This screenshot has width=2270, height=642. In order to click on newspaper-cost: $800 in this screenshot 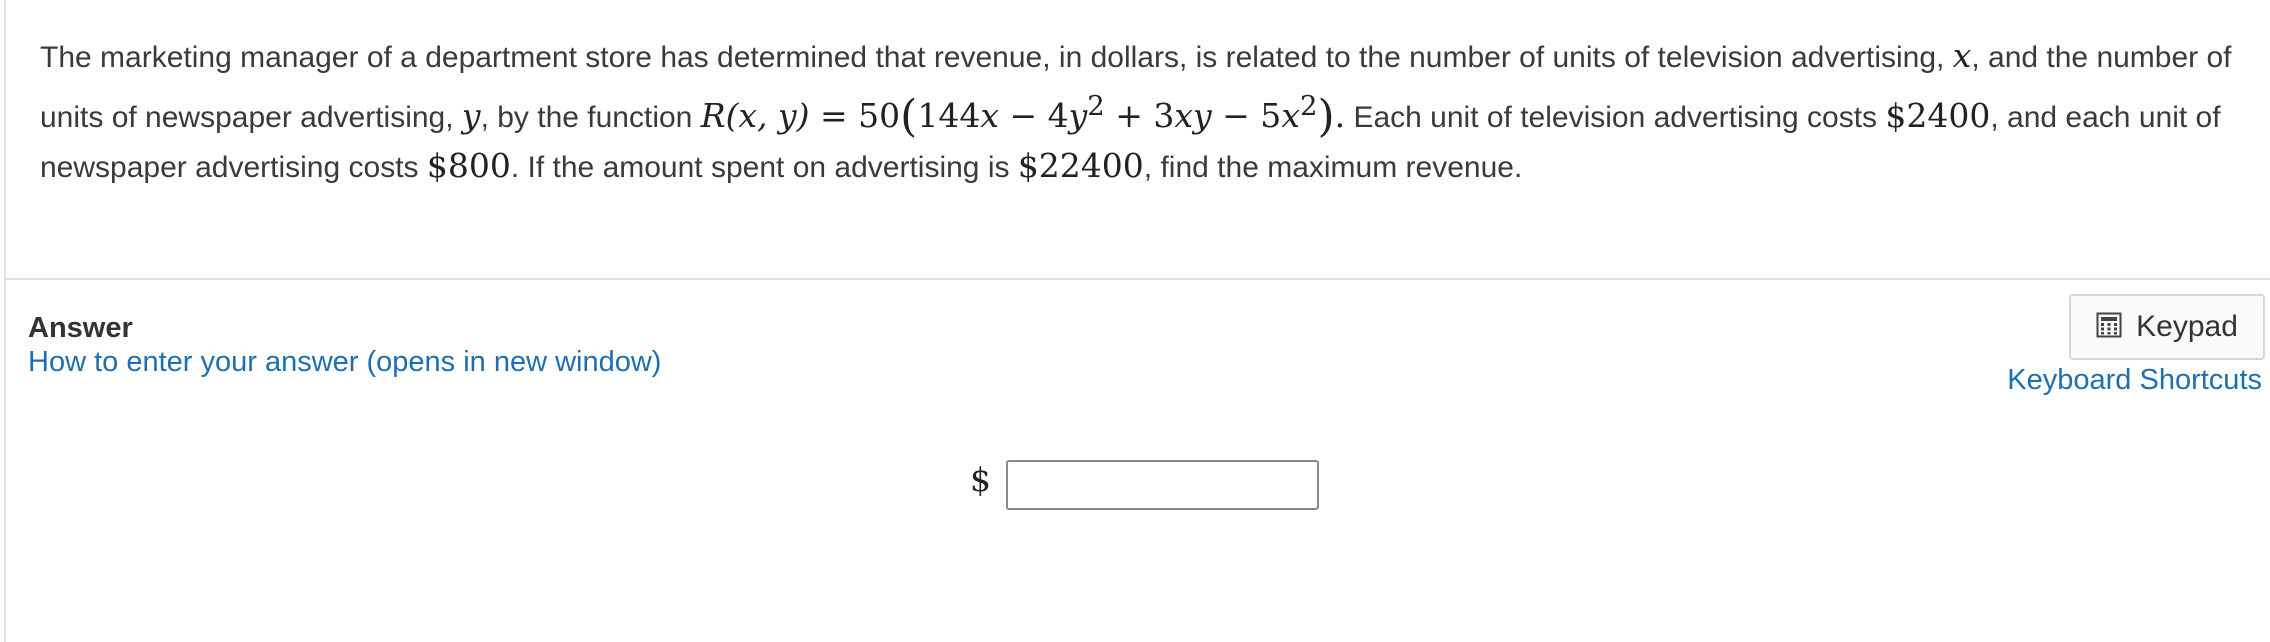, I will do `click(468, 165)`.